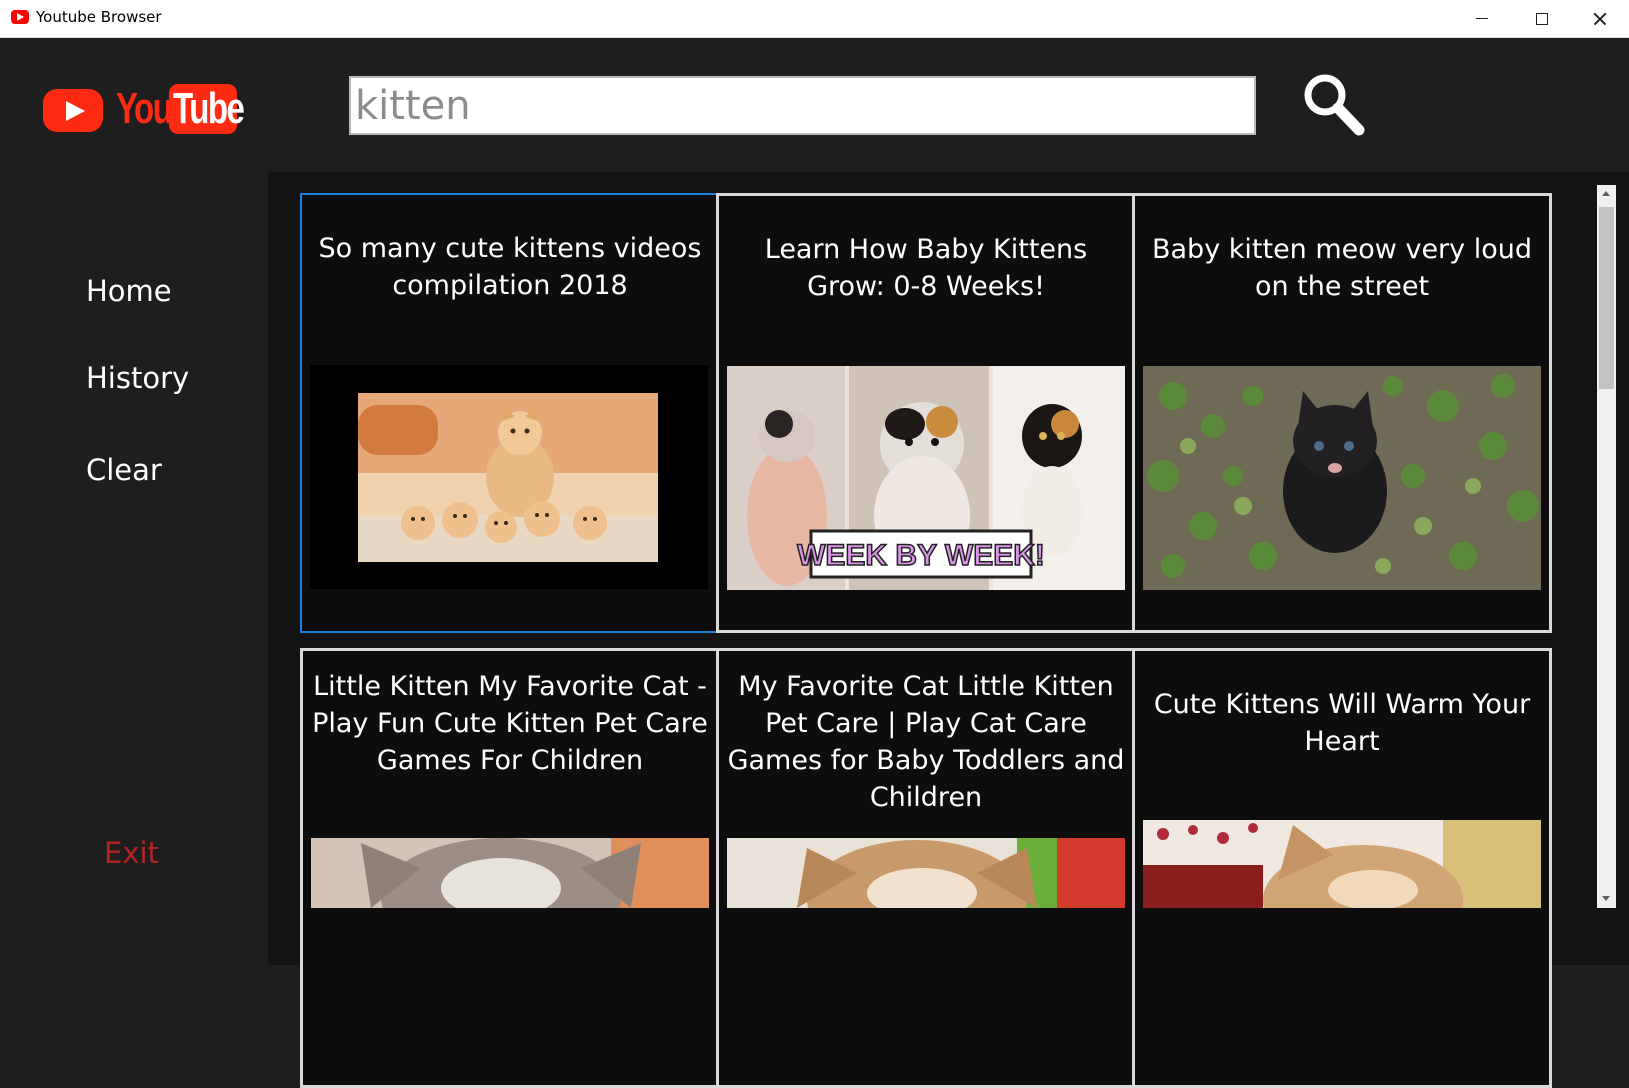 This screenshot has width=1629, height=1088. Describe the element at coordinates (1606, 194) in the screenshot. I see `scroll-up-arrow-icon` at that location.